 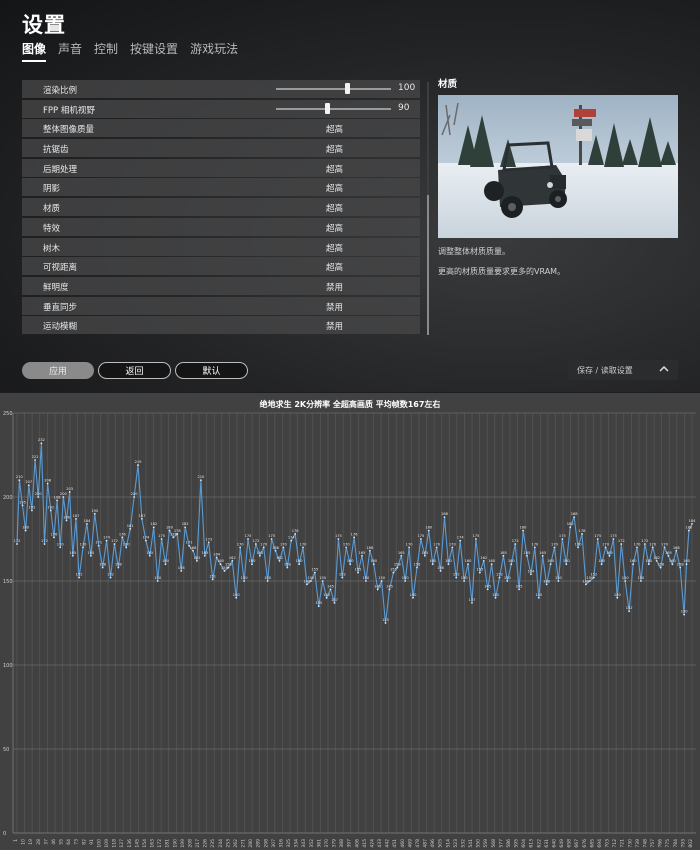 What do you see at coordinates (623, 370) in the screenshot?
I see `save-load-dropdown: 保存 / 读取设置` at bounding box center [623, 370].